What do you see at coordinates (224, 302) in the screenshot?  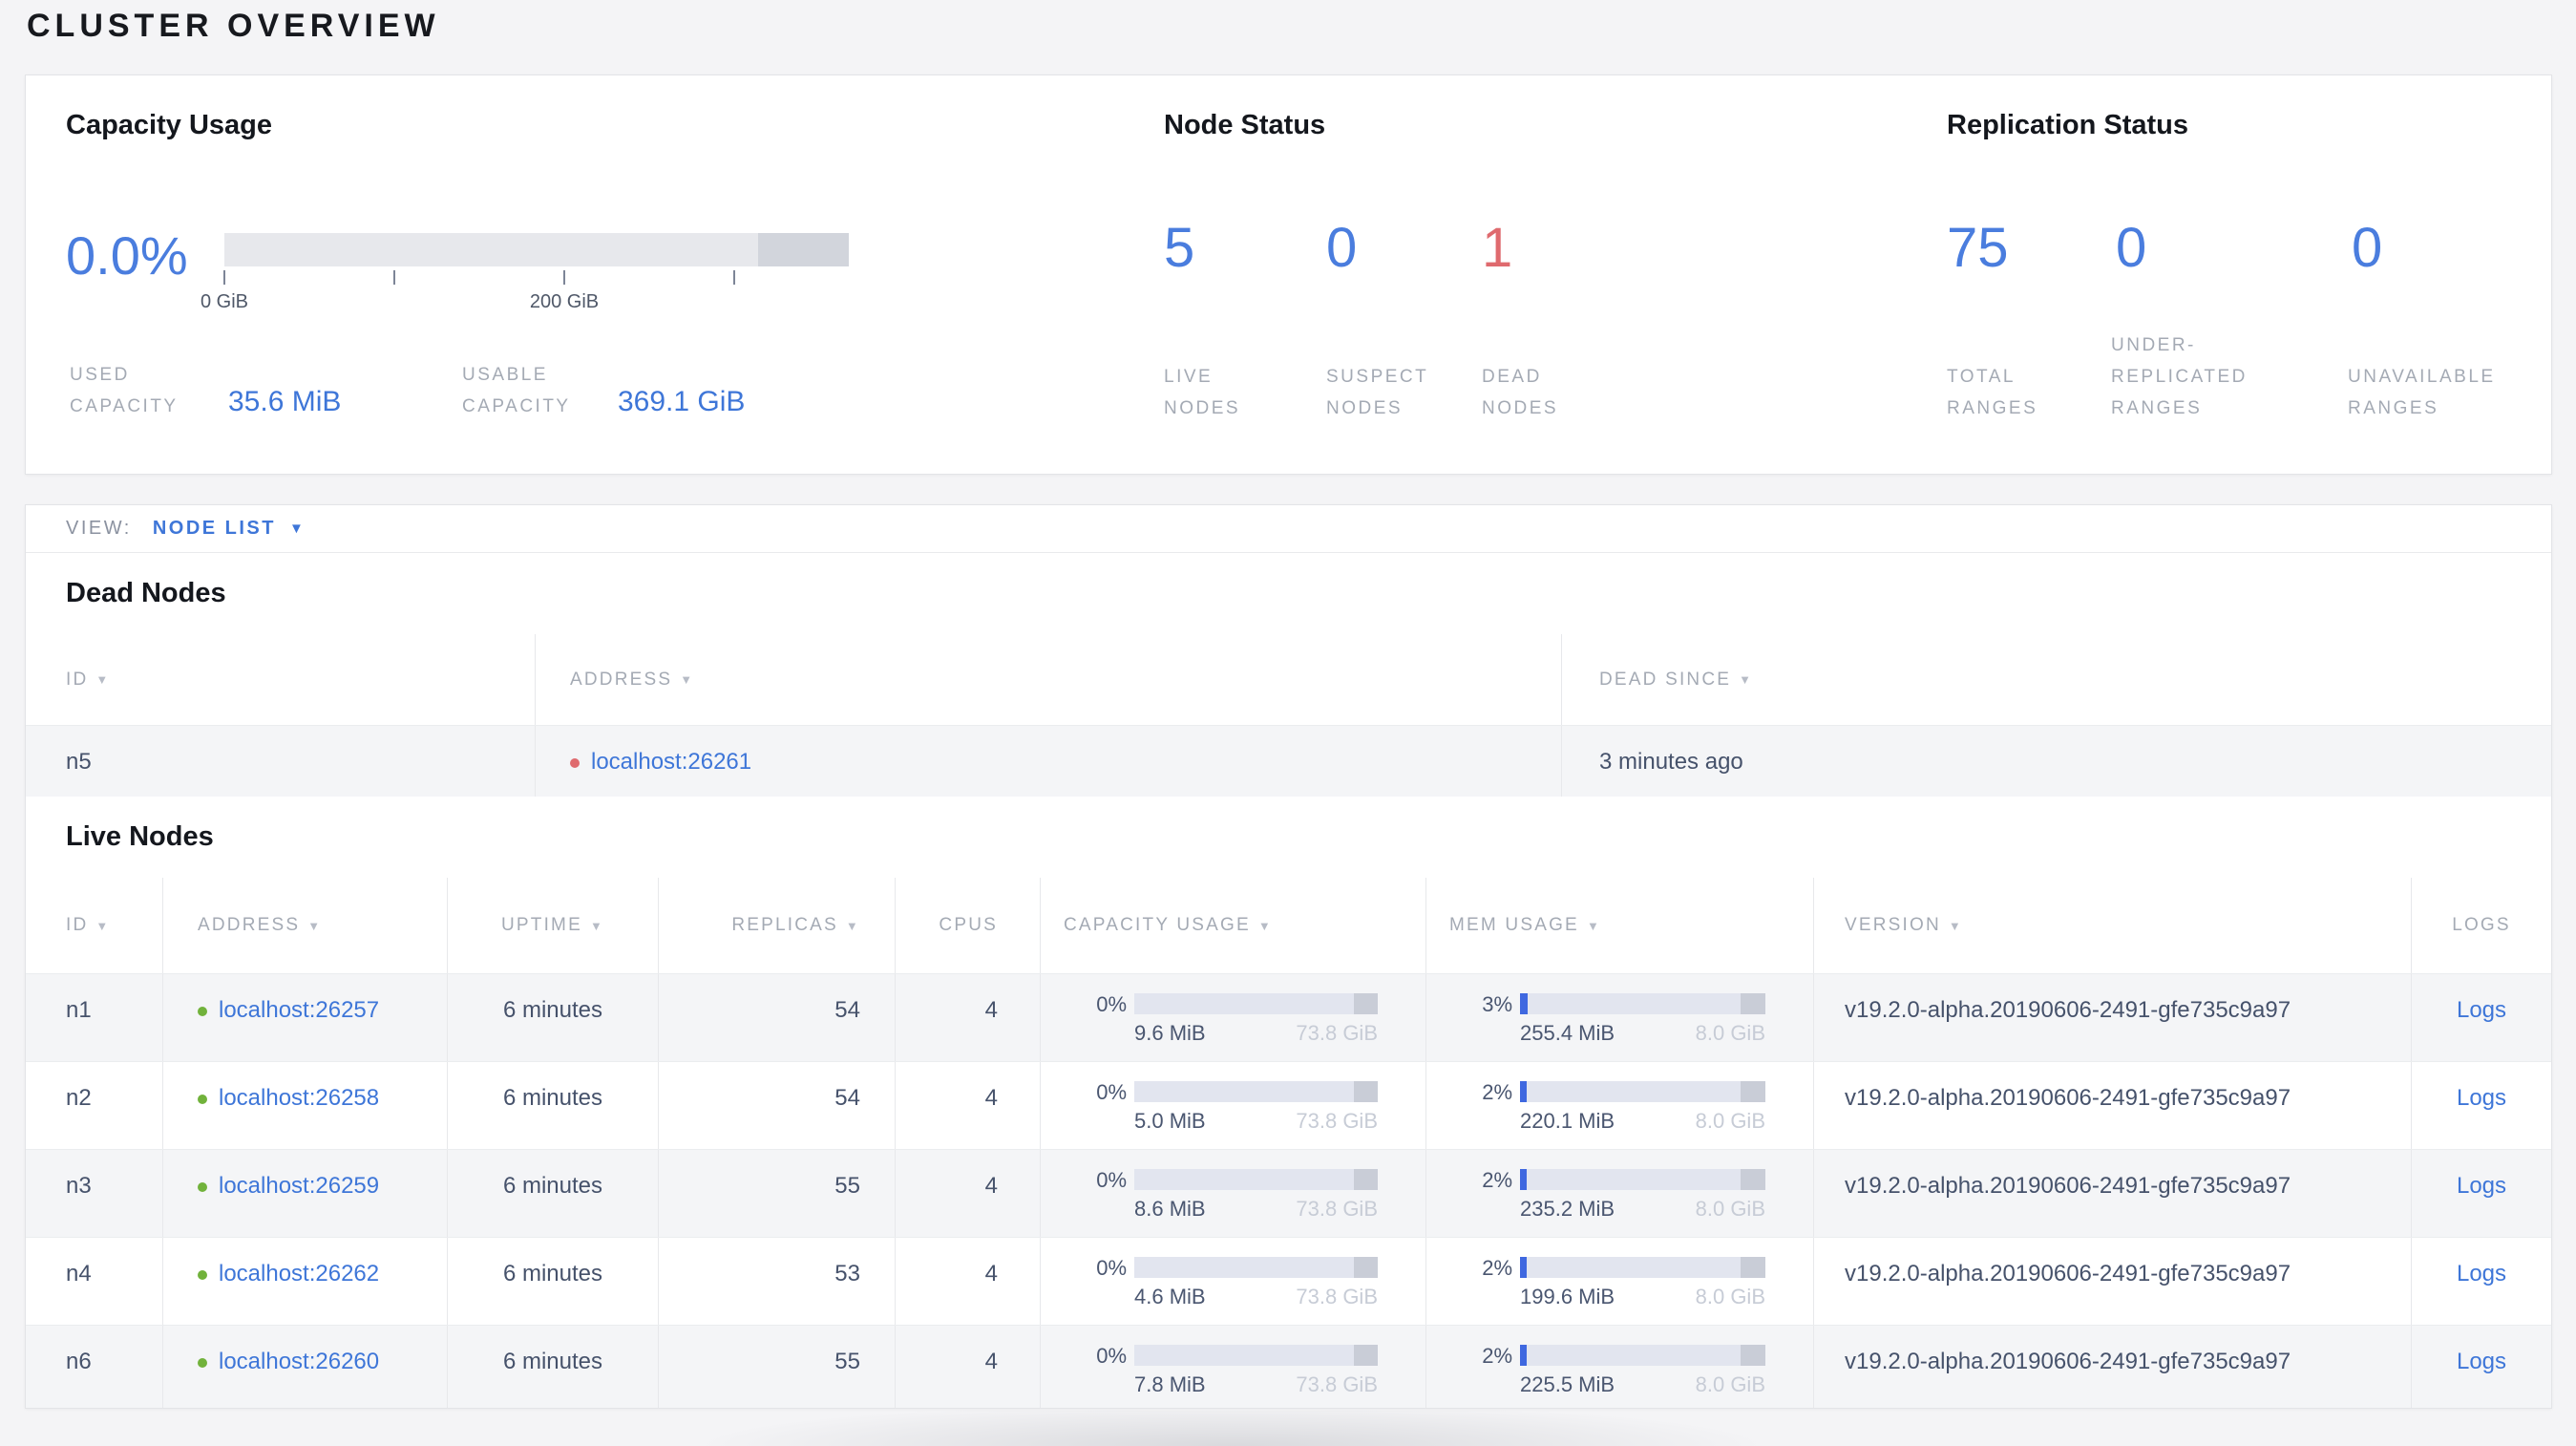 I see `axis-tick-label: 0 GiB` at bounding box center [224, 302].